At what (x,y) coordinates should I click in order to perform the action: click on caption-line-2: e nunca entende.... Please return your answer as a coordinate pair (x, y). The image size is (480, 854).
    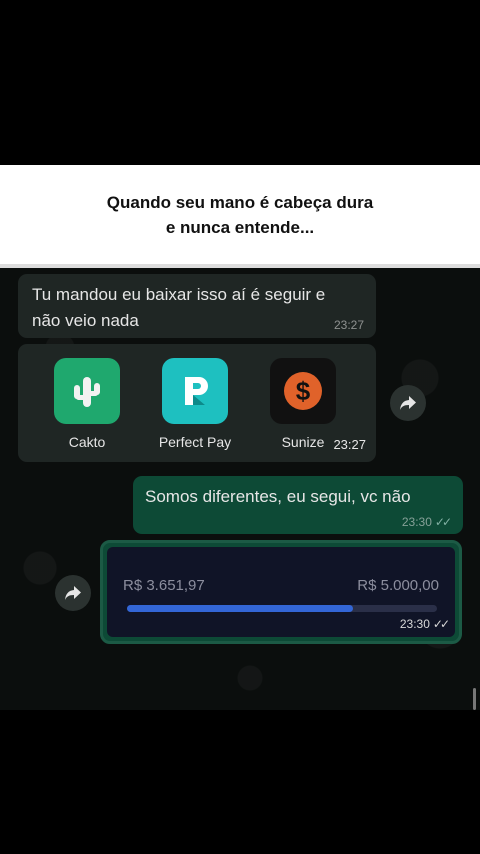
    Looking at the image, I should click on (240, 227).